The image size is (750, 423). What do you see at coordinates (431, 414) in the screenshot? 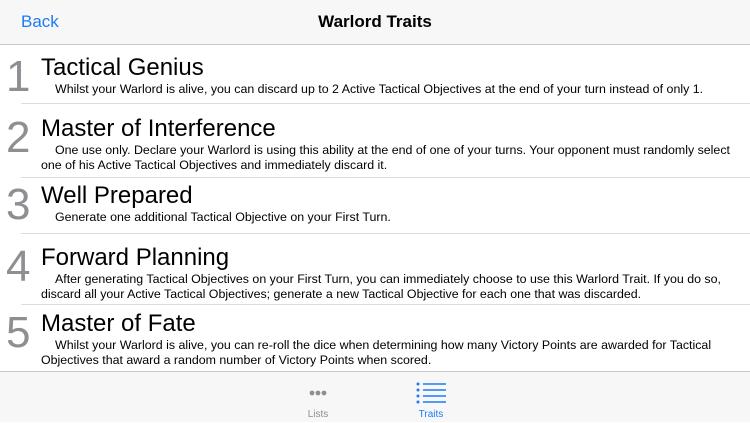
I see `tab-label: Traits` at bounding box center [431, 414].